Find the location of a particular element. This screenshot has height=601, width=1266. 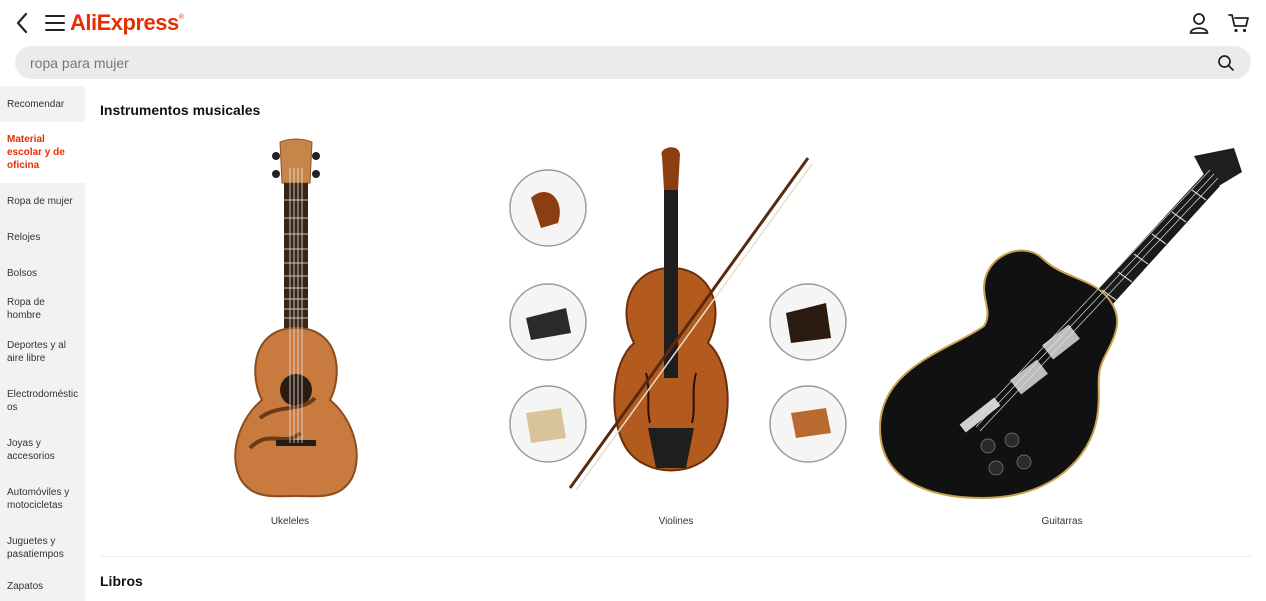

back-button is located at coordinates (22, 23).